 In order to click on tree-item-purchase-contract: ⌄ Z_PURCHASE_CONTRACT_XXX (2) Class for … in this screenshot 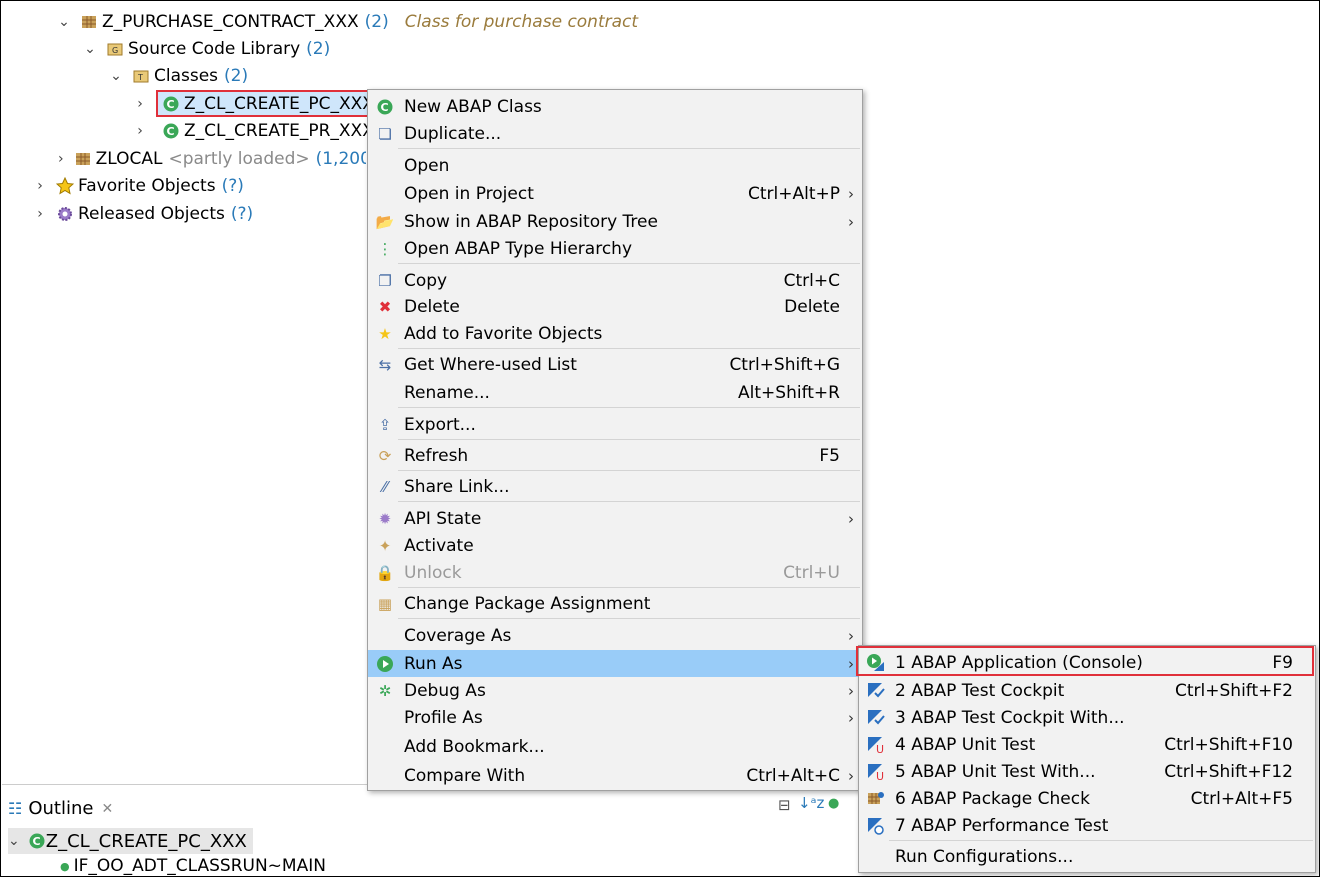, I will do `click(348, 21)`.